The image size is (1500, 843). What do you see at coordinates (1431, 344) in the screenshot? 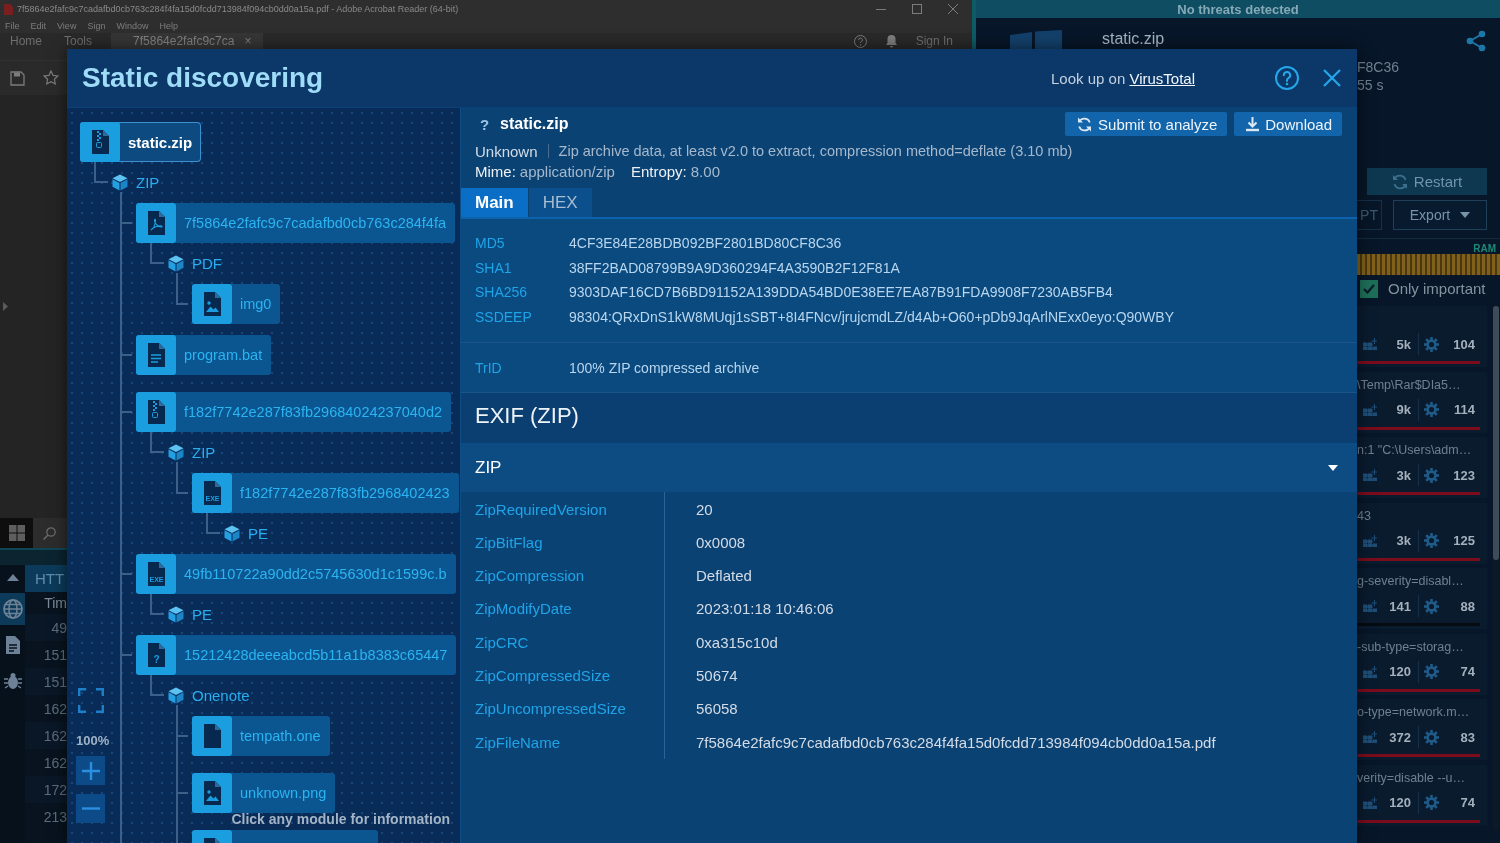
I see `gear-icon` at bounding box center [1431, 344].